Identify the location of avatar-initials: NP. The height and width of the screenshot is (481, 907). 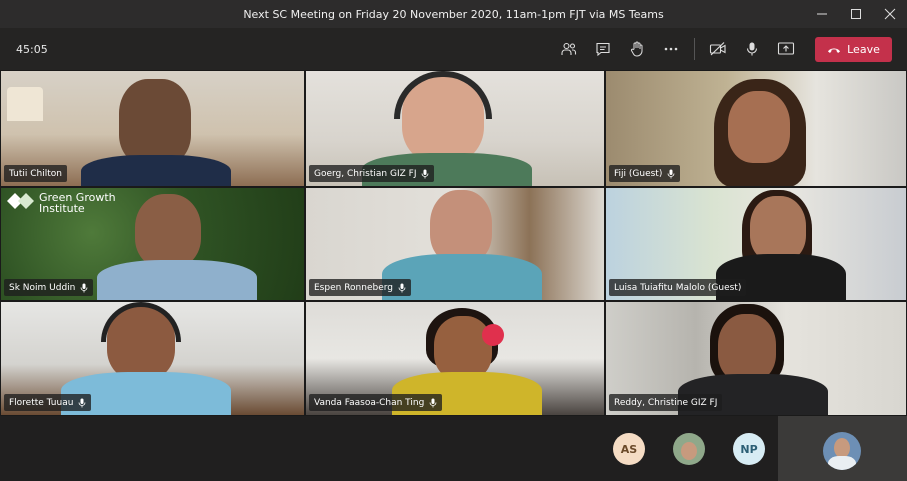
(749, 449).